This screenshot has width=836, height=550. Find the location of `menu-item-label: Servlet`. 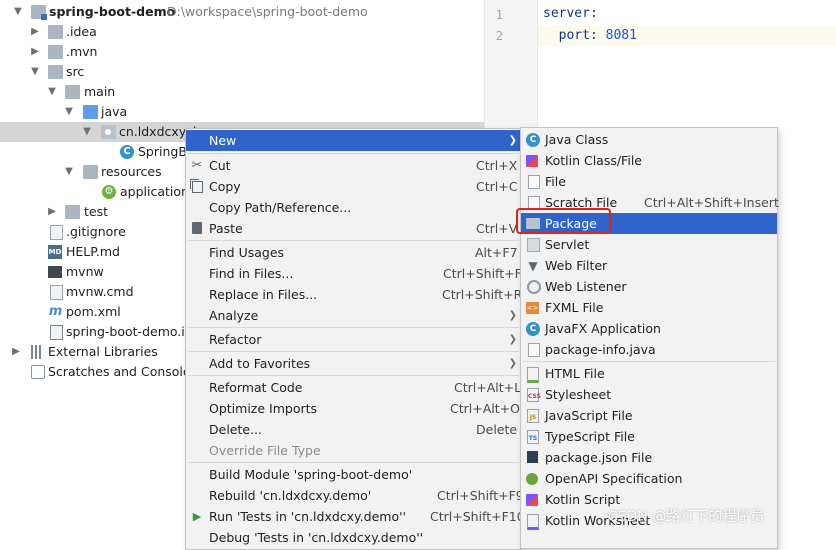

menu-item-label: Servlet is located at coordinates (567, 244).